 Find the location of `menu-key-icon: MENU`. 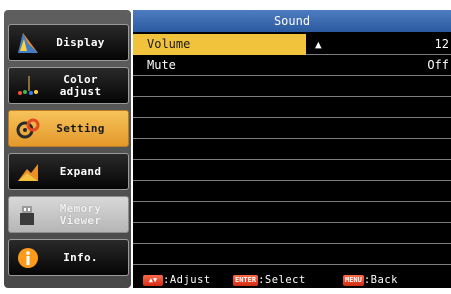

menu-key-icon: MENU is located at coordinates (353, 280).